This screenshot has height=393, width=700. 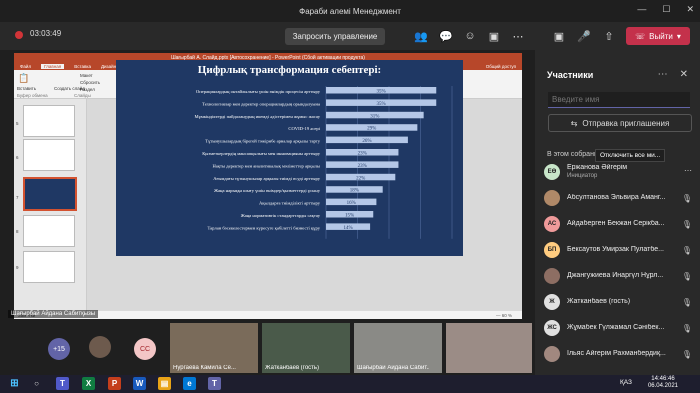 What do you see at coordinates (662, 386) in the screenshot?
I see `clock-date: 06.04.2021` at bounding box center [662, 386].